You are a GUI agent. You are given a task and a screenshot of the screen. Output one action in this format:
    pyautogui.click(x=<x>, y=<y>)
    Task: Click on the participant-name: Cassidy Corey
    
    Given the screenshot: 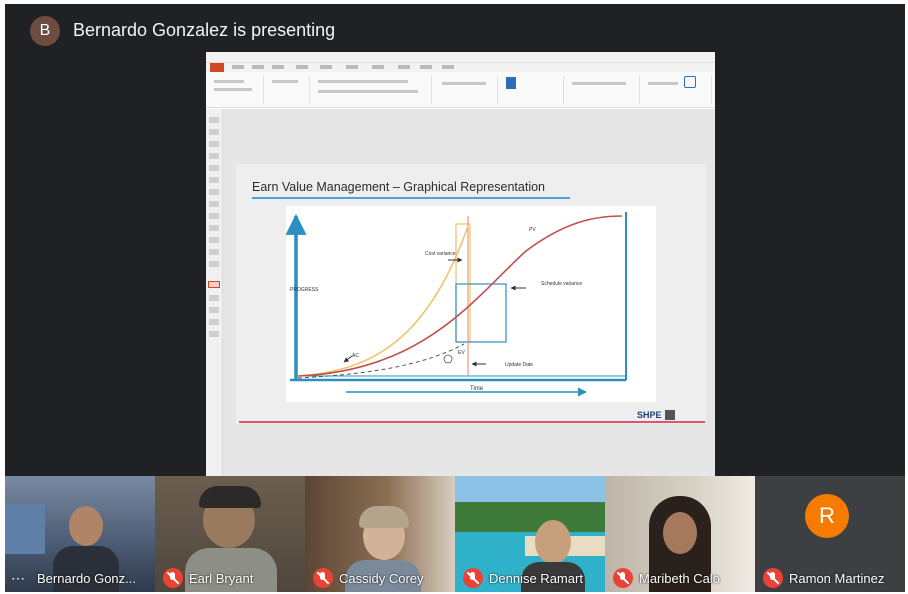 What is the action you would take?
    pyautogui.click(x=381, y=578)
    